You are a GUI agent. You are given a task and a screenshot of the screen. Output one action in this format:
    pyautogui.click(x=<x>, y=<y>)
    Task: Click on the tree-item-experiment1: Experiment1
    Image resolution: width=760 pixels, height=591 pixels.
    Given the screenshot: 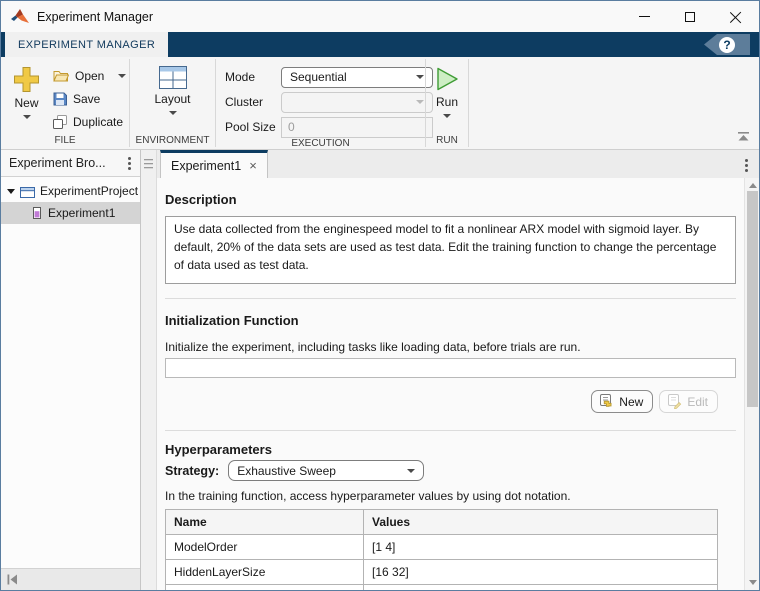 What is the action you would take?
    pyautogui.click(x=70, y=213)
    